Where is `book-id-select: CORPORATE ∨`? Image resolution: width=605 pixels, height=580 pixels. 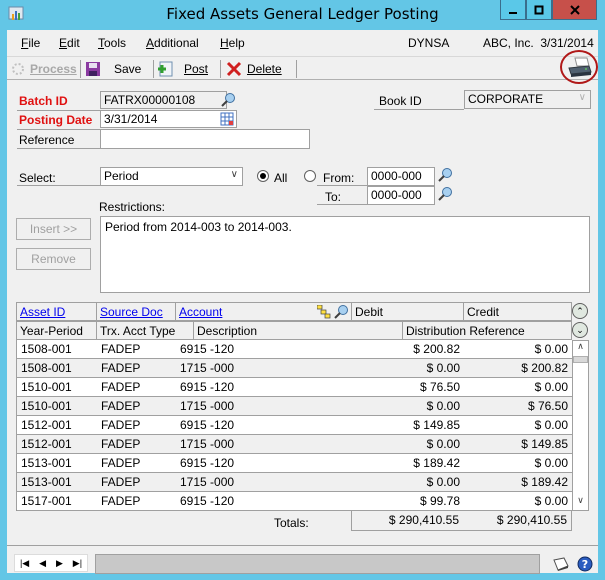 book-id-select: CORPORATE ∨ is located at coordinates (527, 99).